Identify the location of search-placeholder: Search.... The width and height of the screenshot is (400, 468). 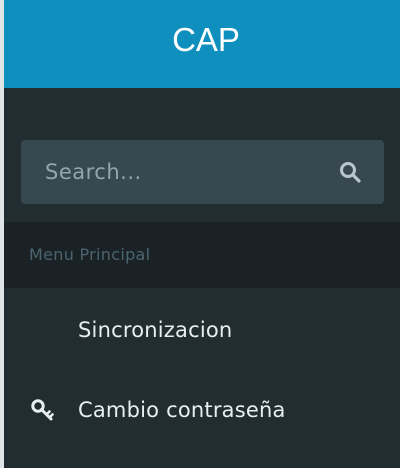
(93, 172).